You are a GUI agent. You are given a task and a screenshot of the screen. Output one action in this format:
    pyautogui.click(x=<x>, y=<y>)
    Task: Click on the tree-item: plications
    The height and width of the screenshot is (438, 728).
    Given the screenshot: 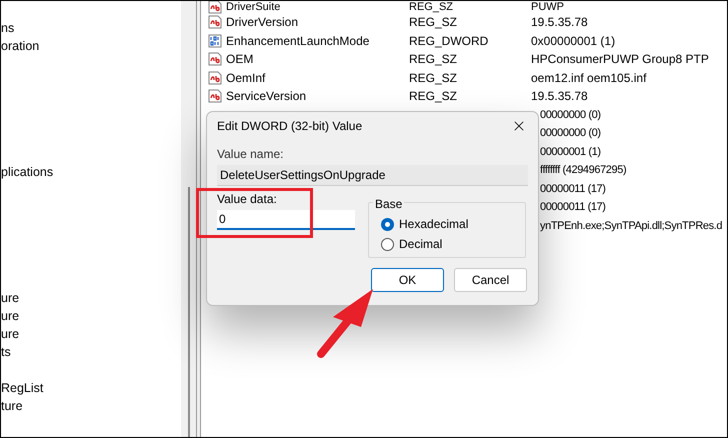 What is the action you would take?
    pyautogui.click(x=27, y=172)
    